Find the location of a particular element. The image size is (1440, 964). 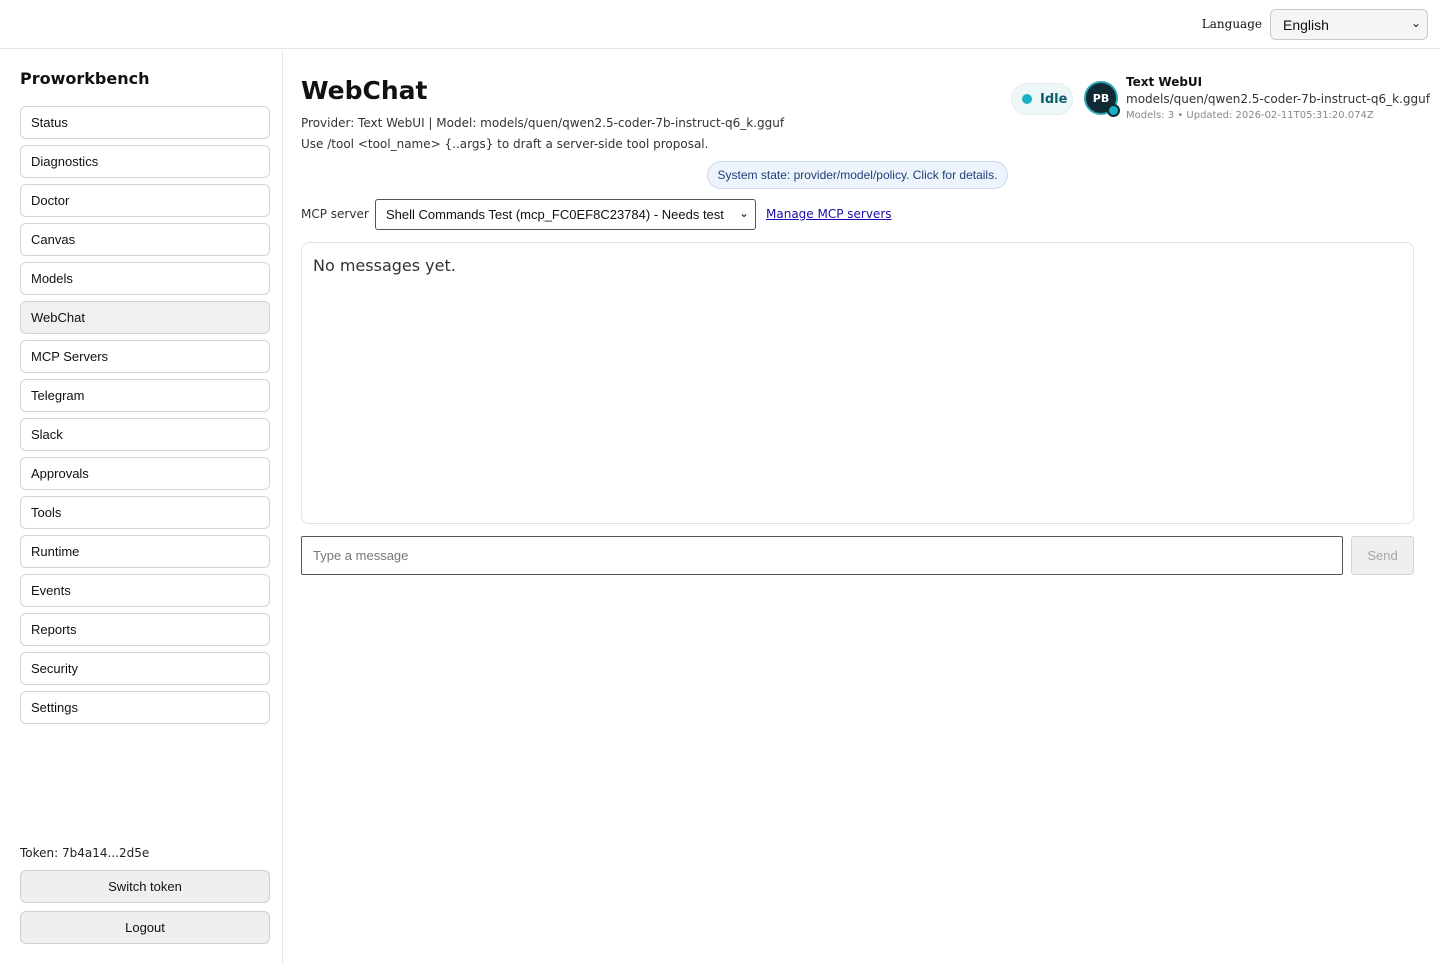

sidebar-item-label: WebChat is located at coordinates (58, 317).